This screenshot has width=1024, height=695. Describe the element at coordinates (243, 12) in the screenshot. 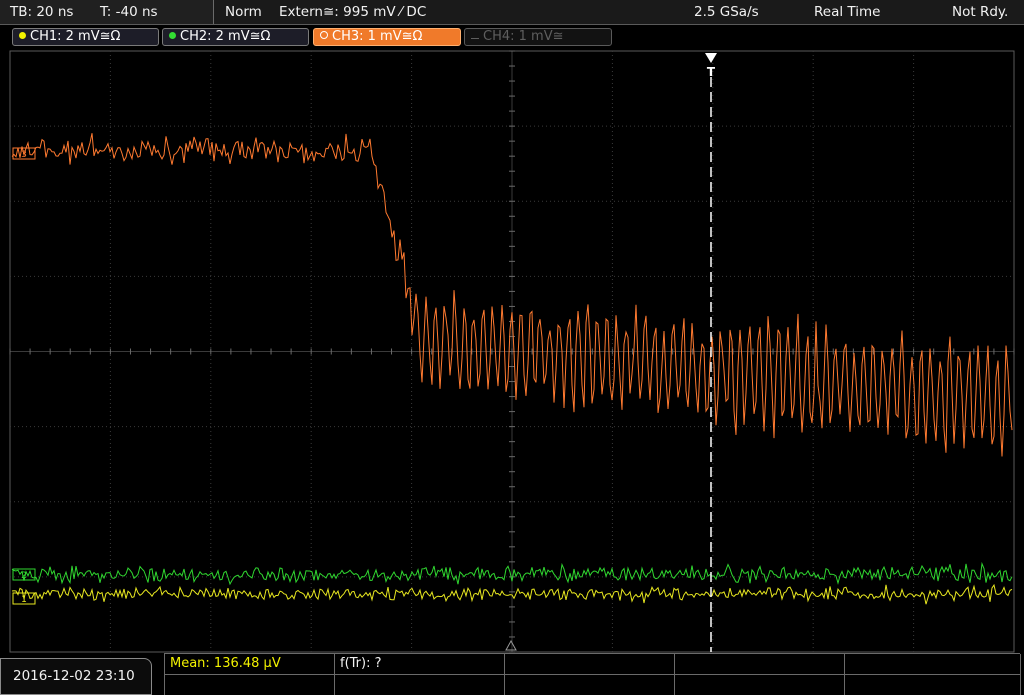

I see `trigger-mode-label: Norm` at that location.